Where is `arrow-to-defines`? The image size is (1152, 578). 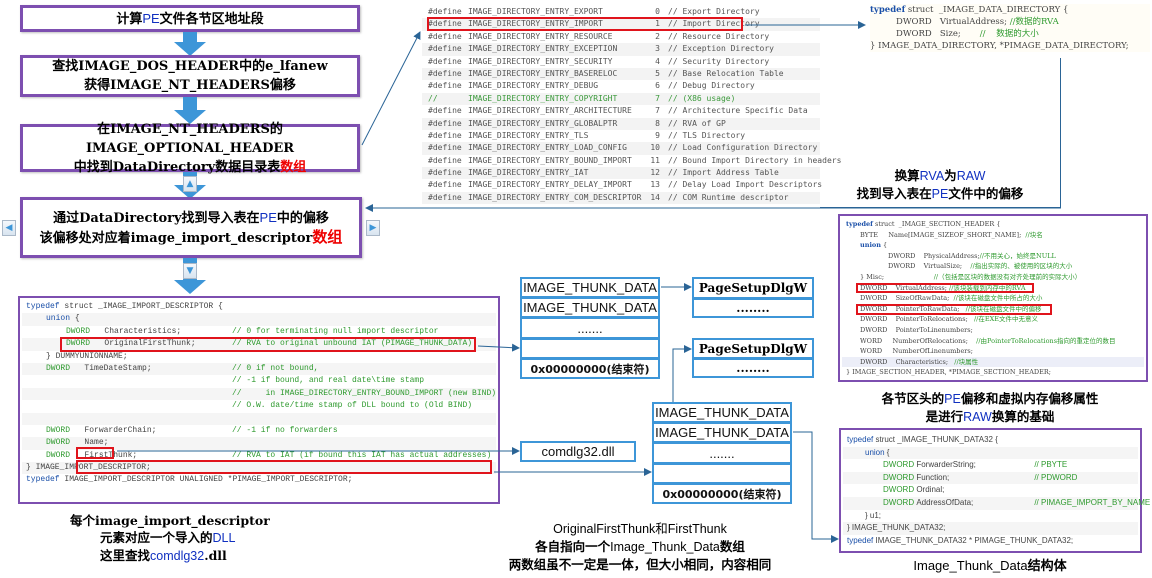
arrow-to-defines is located at coordinates (391, 88).